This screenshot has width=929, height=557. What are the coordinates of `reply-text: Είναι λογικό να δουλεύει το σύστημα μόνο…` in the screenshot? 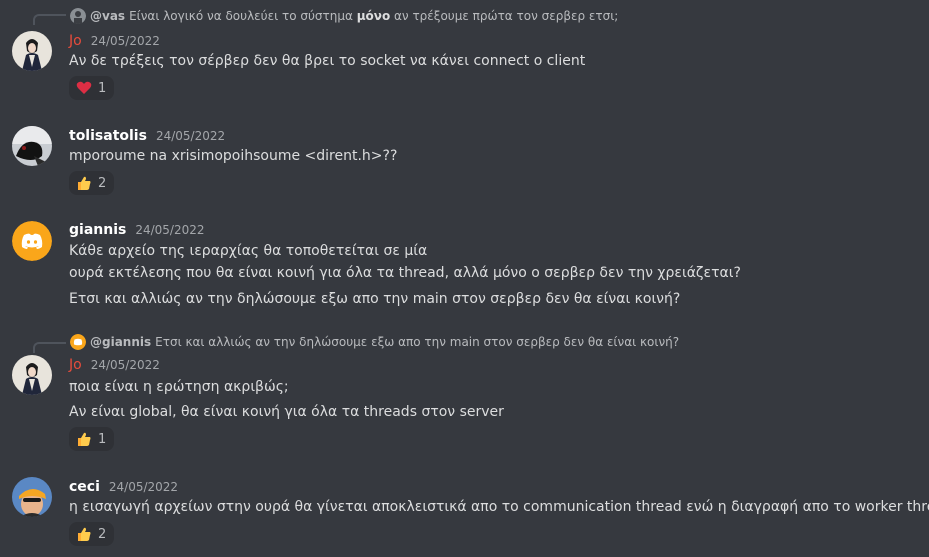 It's located at (374, 16).